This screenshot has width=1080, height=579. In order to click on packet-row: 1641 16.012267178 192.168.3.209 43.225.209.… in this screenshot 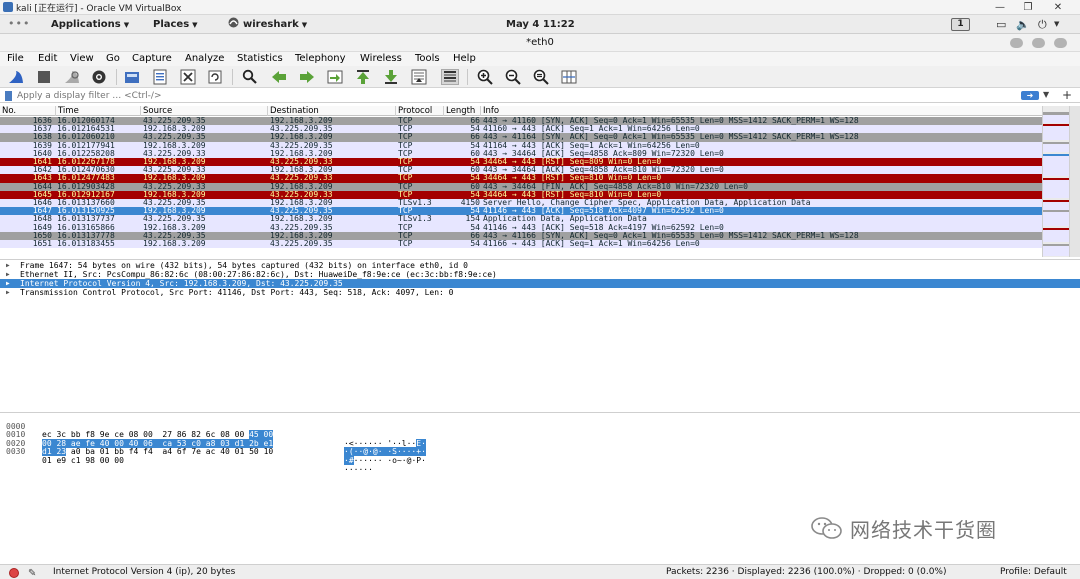, I will do `click(521, 162)`.